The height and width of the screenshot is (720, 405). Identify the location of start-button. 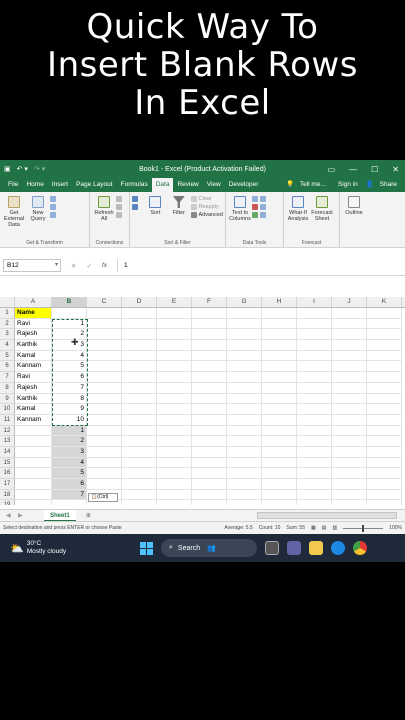
(146, 548).